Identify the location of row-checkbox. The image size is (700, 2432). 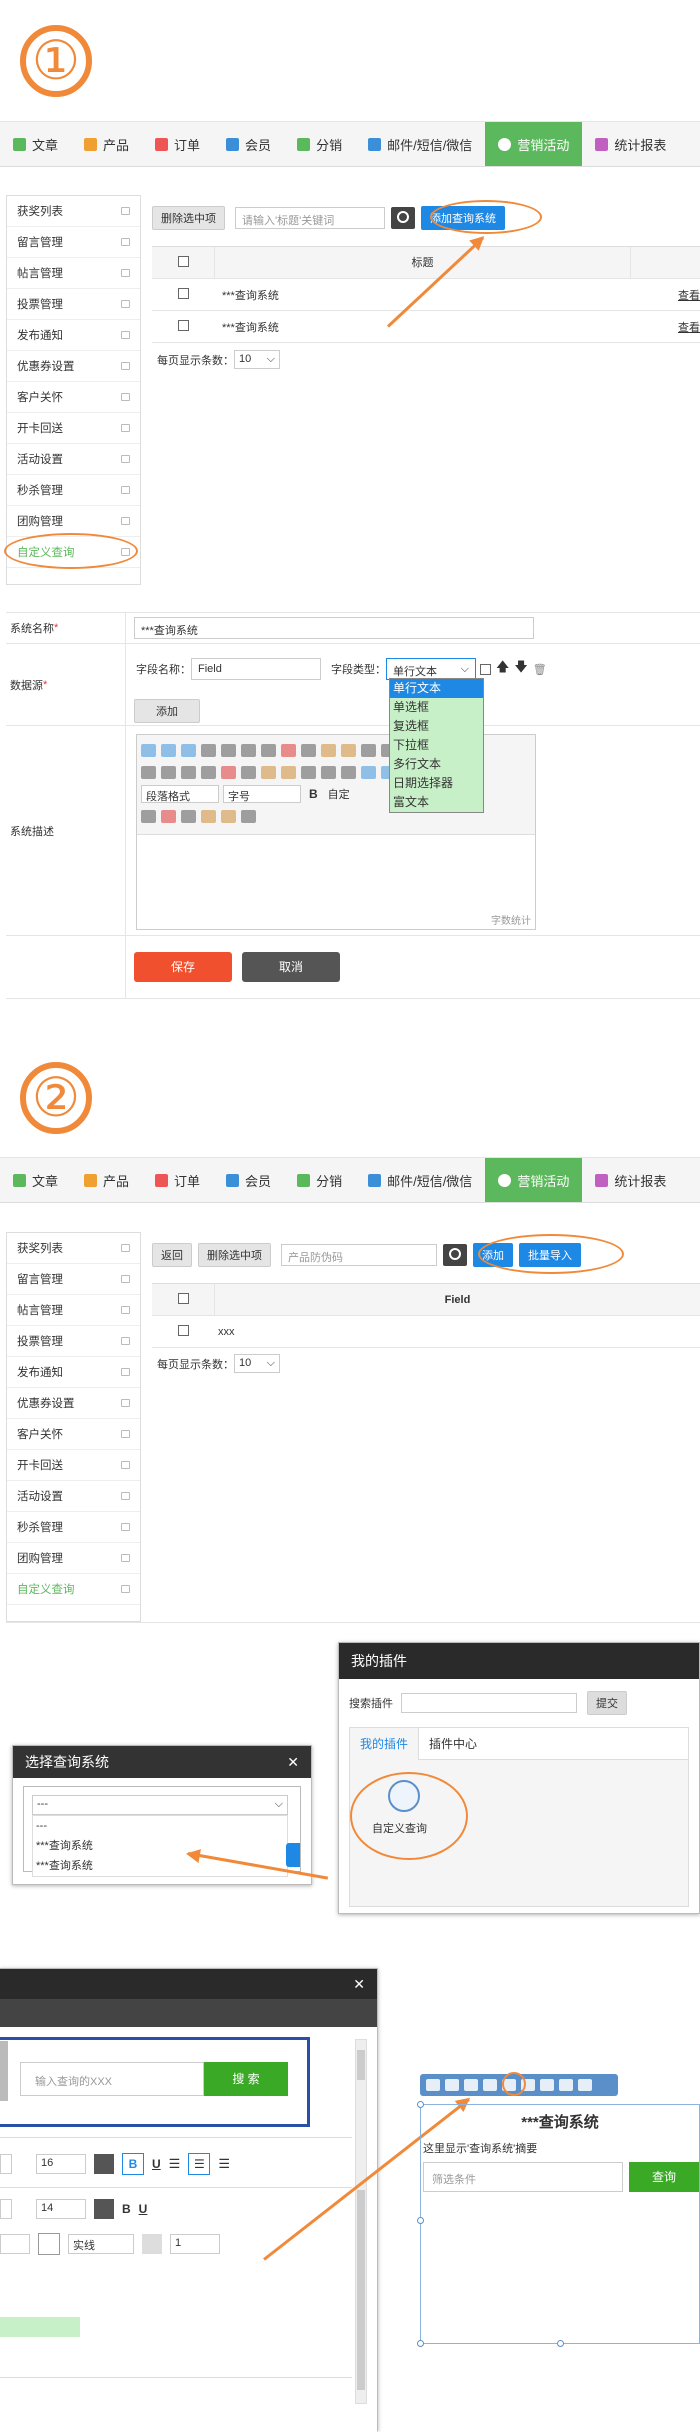
(183, 293).